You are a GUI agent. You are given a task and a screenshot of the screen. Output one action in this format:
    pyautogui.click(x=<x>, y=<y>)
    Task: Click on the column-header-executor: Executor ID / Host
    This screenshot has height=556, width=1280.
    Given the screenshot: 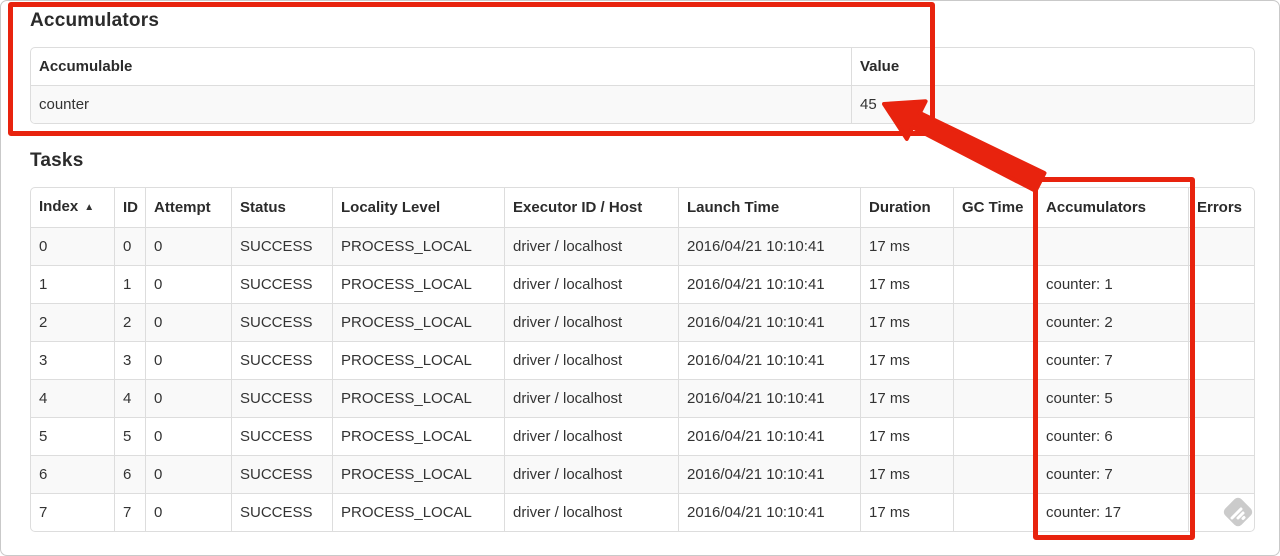 What is the action you would take?
    pyautogui.click(x=591, y=207)
    